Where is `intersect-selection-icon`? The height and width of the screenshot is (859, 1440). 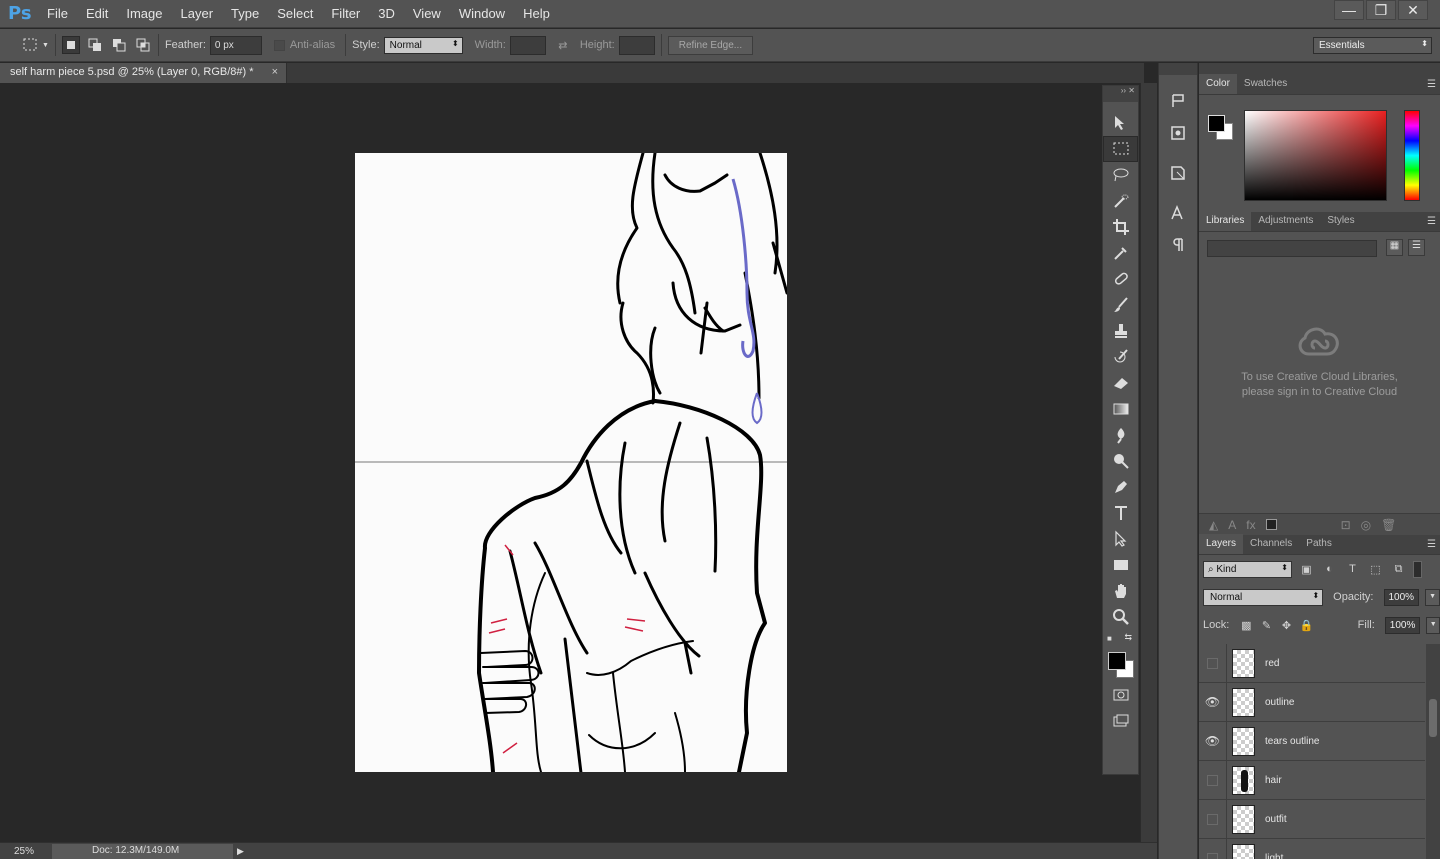
intersect-selection-icon is located at coordinates (143, 45).